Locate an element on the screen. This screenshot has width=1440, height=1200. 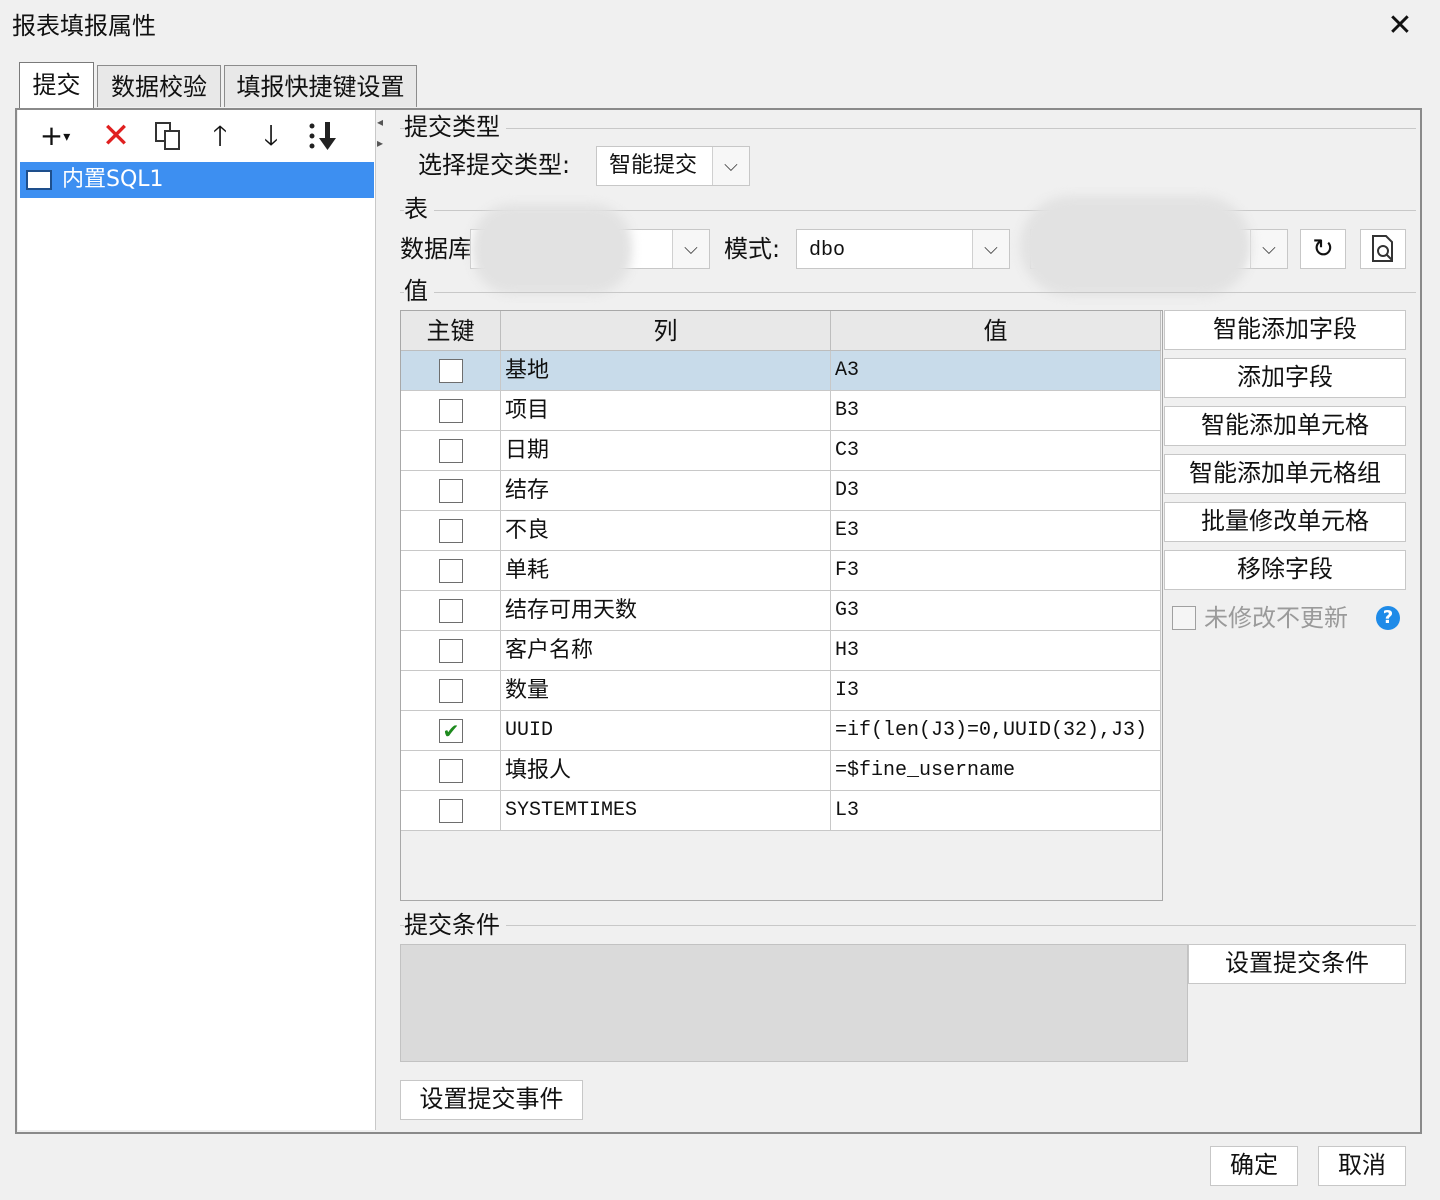
ok-button: 确定 is located at coordinates (1254, 1166).